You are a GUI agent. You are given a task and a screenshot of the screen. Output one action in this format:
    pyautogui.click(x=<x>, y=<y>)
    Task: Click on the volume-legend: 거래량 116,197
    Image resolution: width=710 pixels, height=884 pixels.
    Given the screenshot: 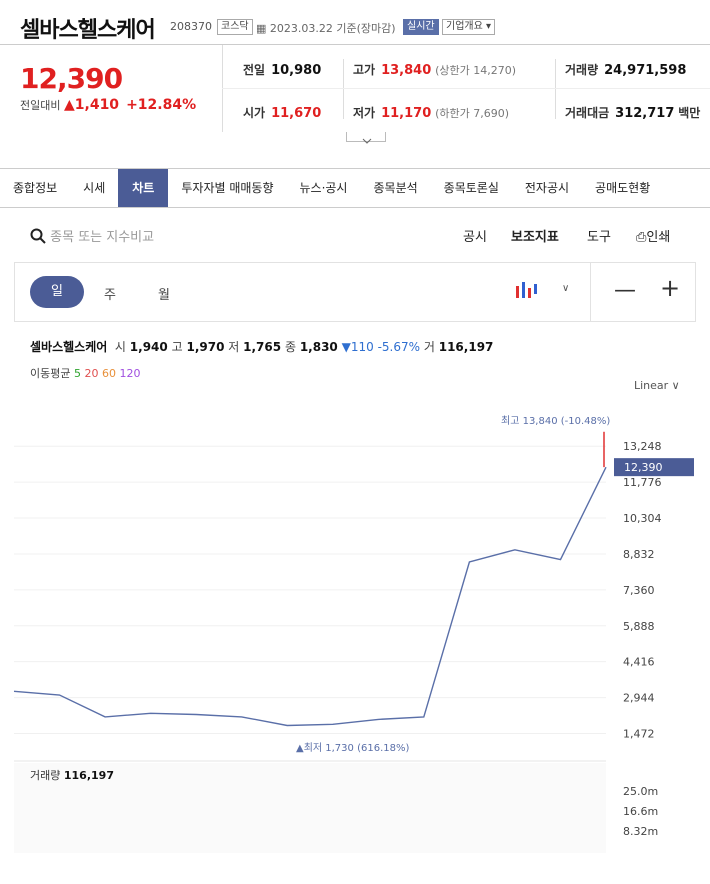 What is the action you would take?
    pyautogui.click(x=72, y=775)
    